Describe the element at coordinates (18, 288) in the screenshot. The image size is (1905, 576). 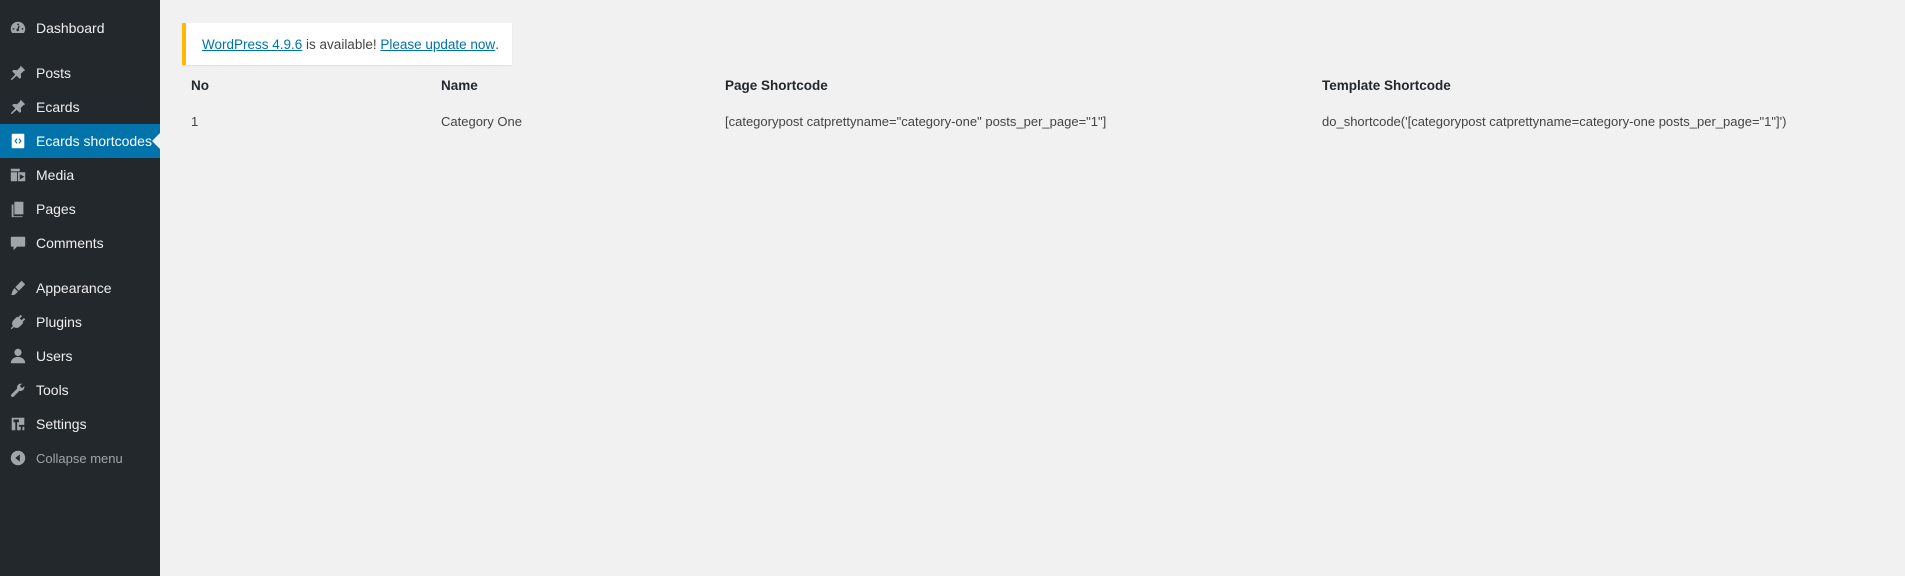
I see `brush-icon` at that location.